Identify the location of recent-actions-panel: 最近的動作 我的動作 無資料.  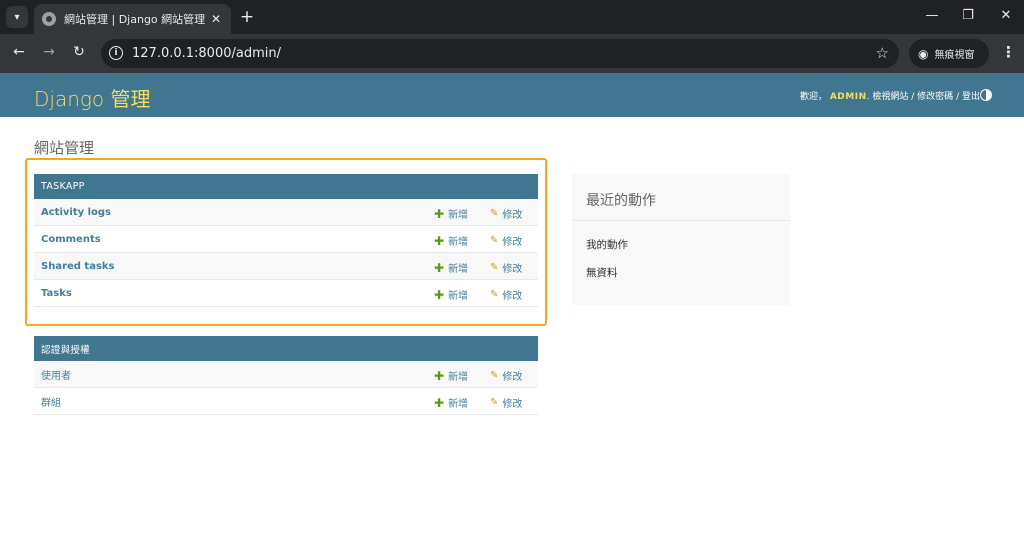
(681, 239).